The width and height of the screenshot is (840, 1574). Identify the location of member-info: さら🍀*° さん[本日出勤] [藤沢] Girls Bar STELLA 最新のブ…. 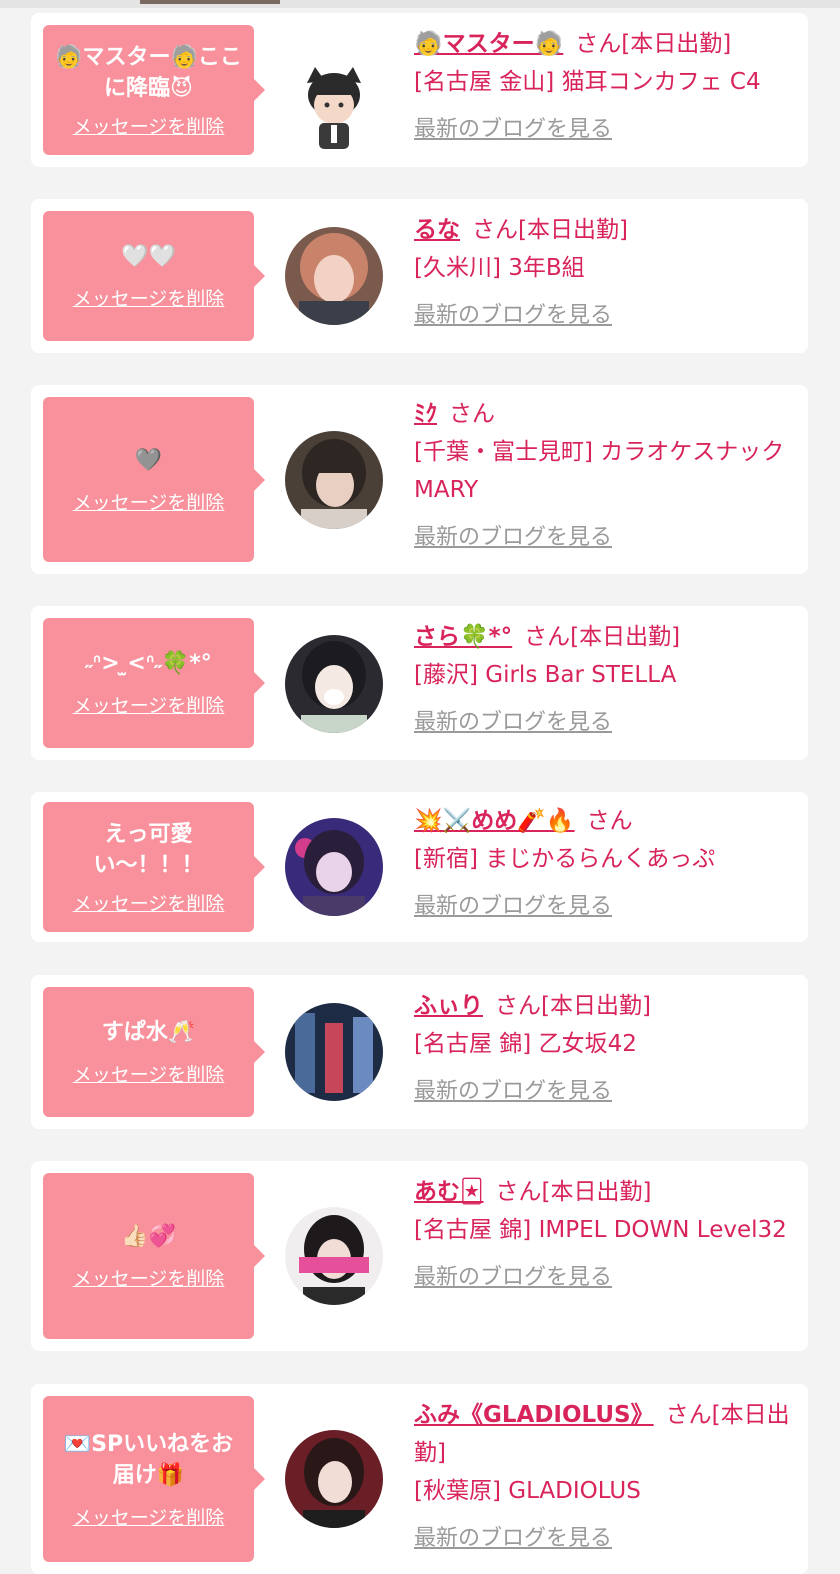
(604, 680).